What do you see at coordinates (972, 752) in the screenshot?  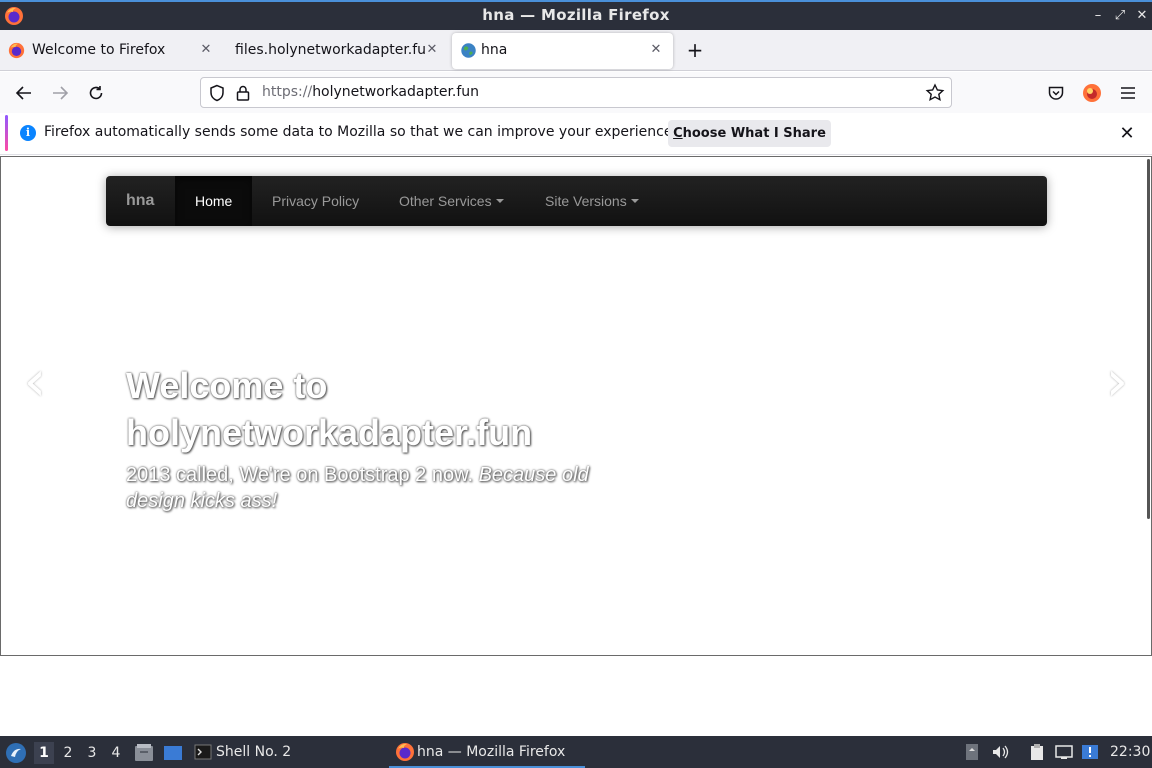 I see `tray-scroll-icon` at bounding box center [972, 752].